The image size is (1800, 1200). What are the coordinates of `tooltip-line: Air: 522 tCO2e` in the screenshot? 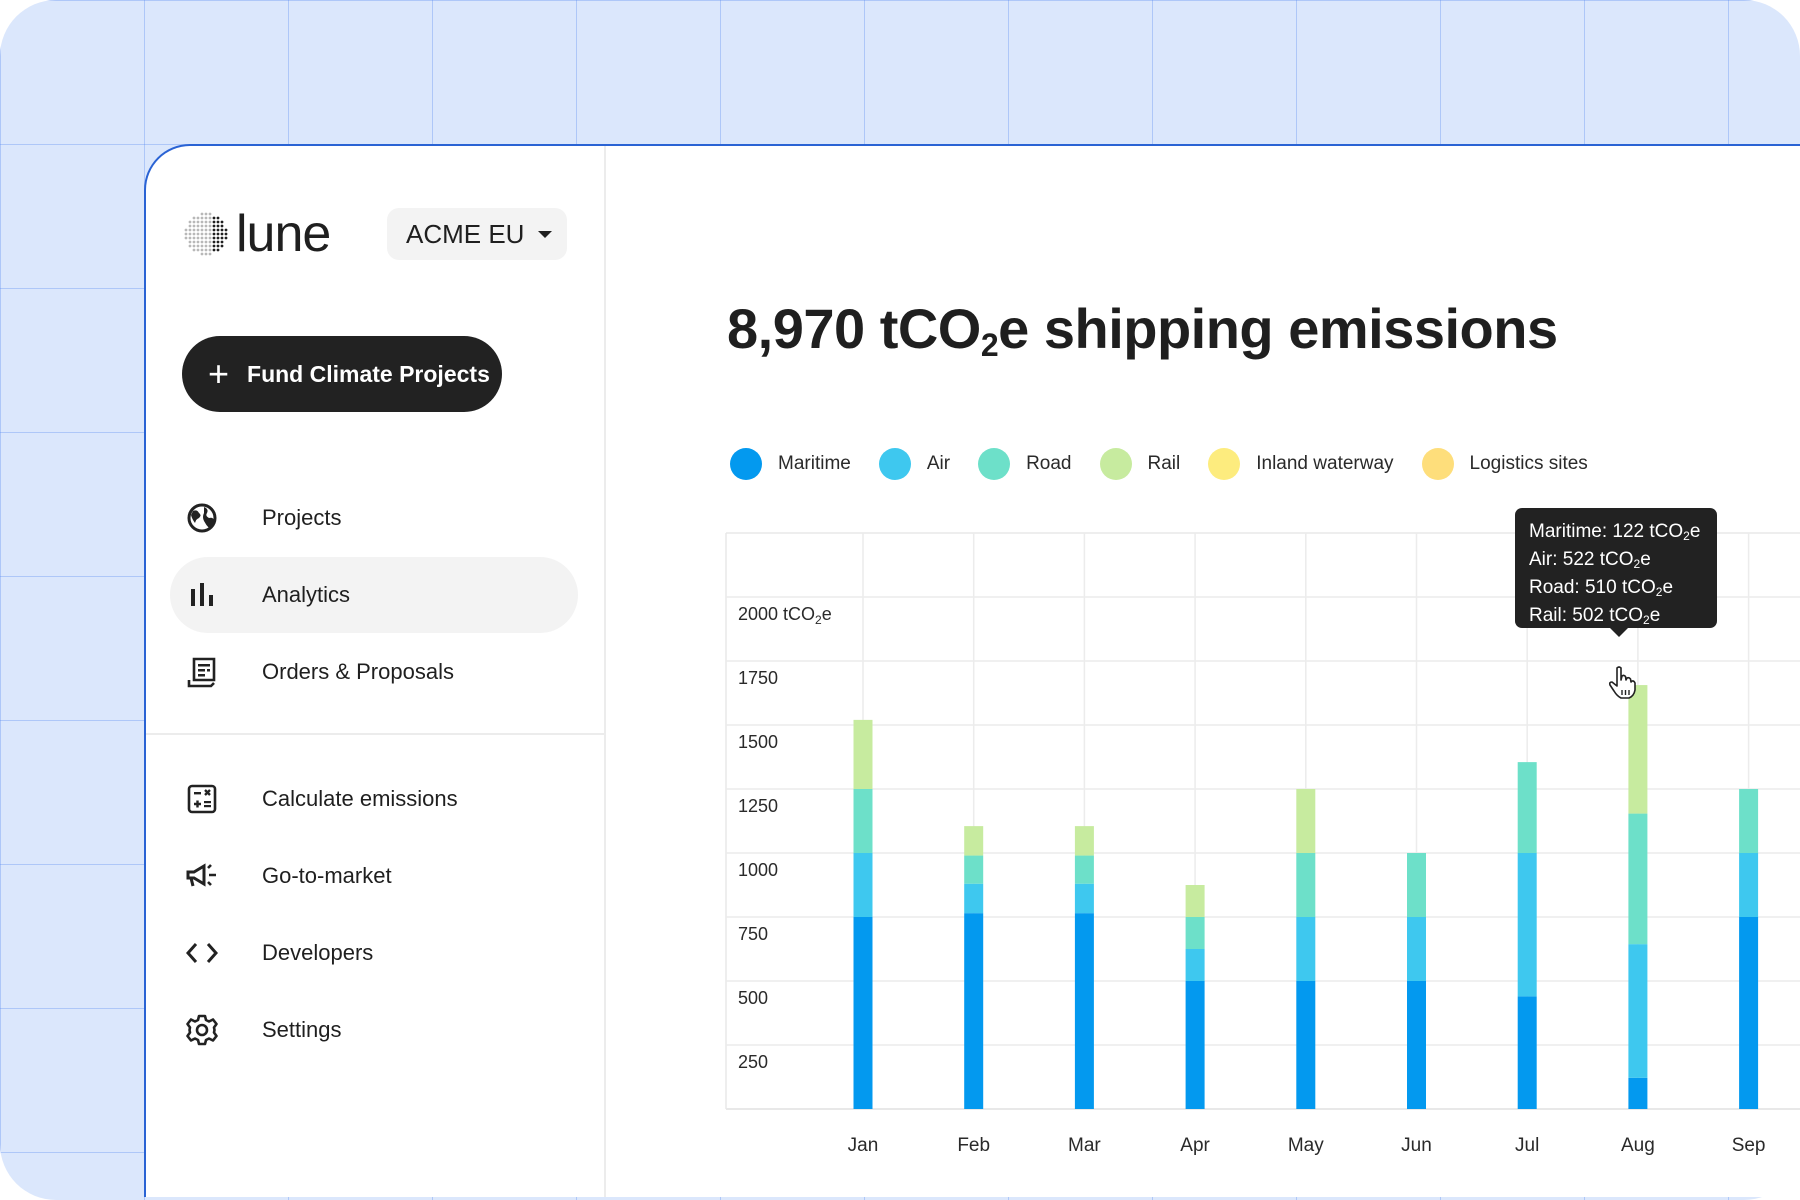 It's located at (1590, 560).